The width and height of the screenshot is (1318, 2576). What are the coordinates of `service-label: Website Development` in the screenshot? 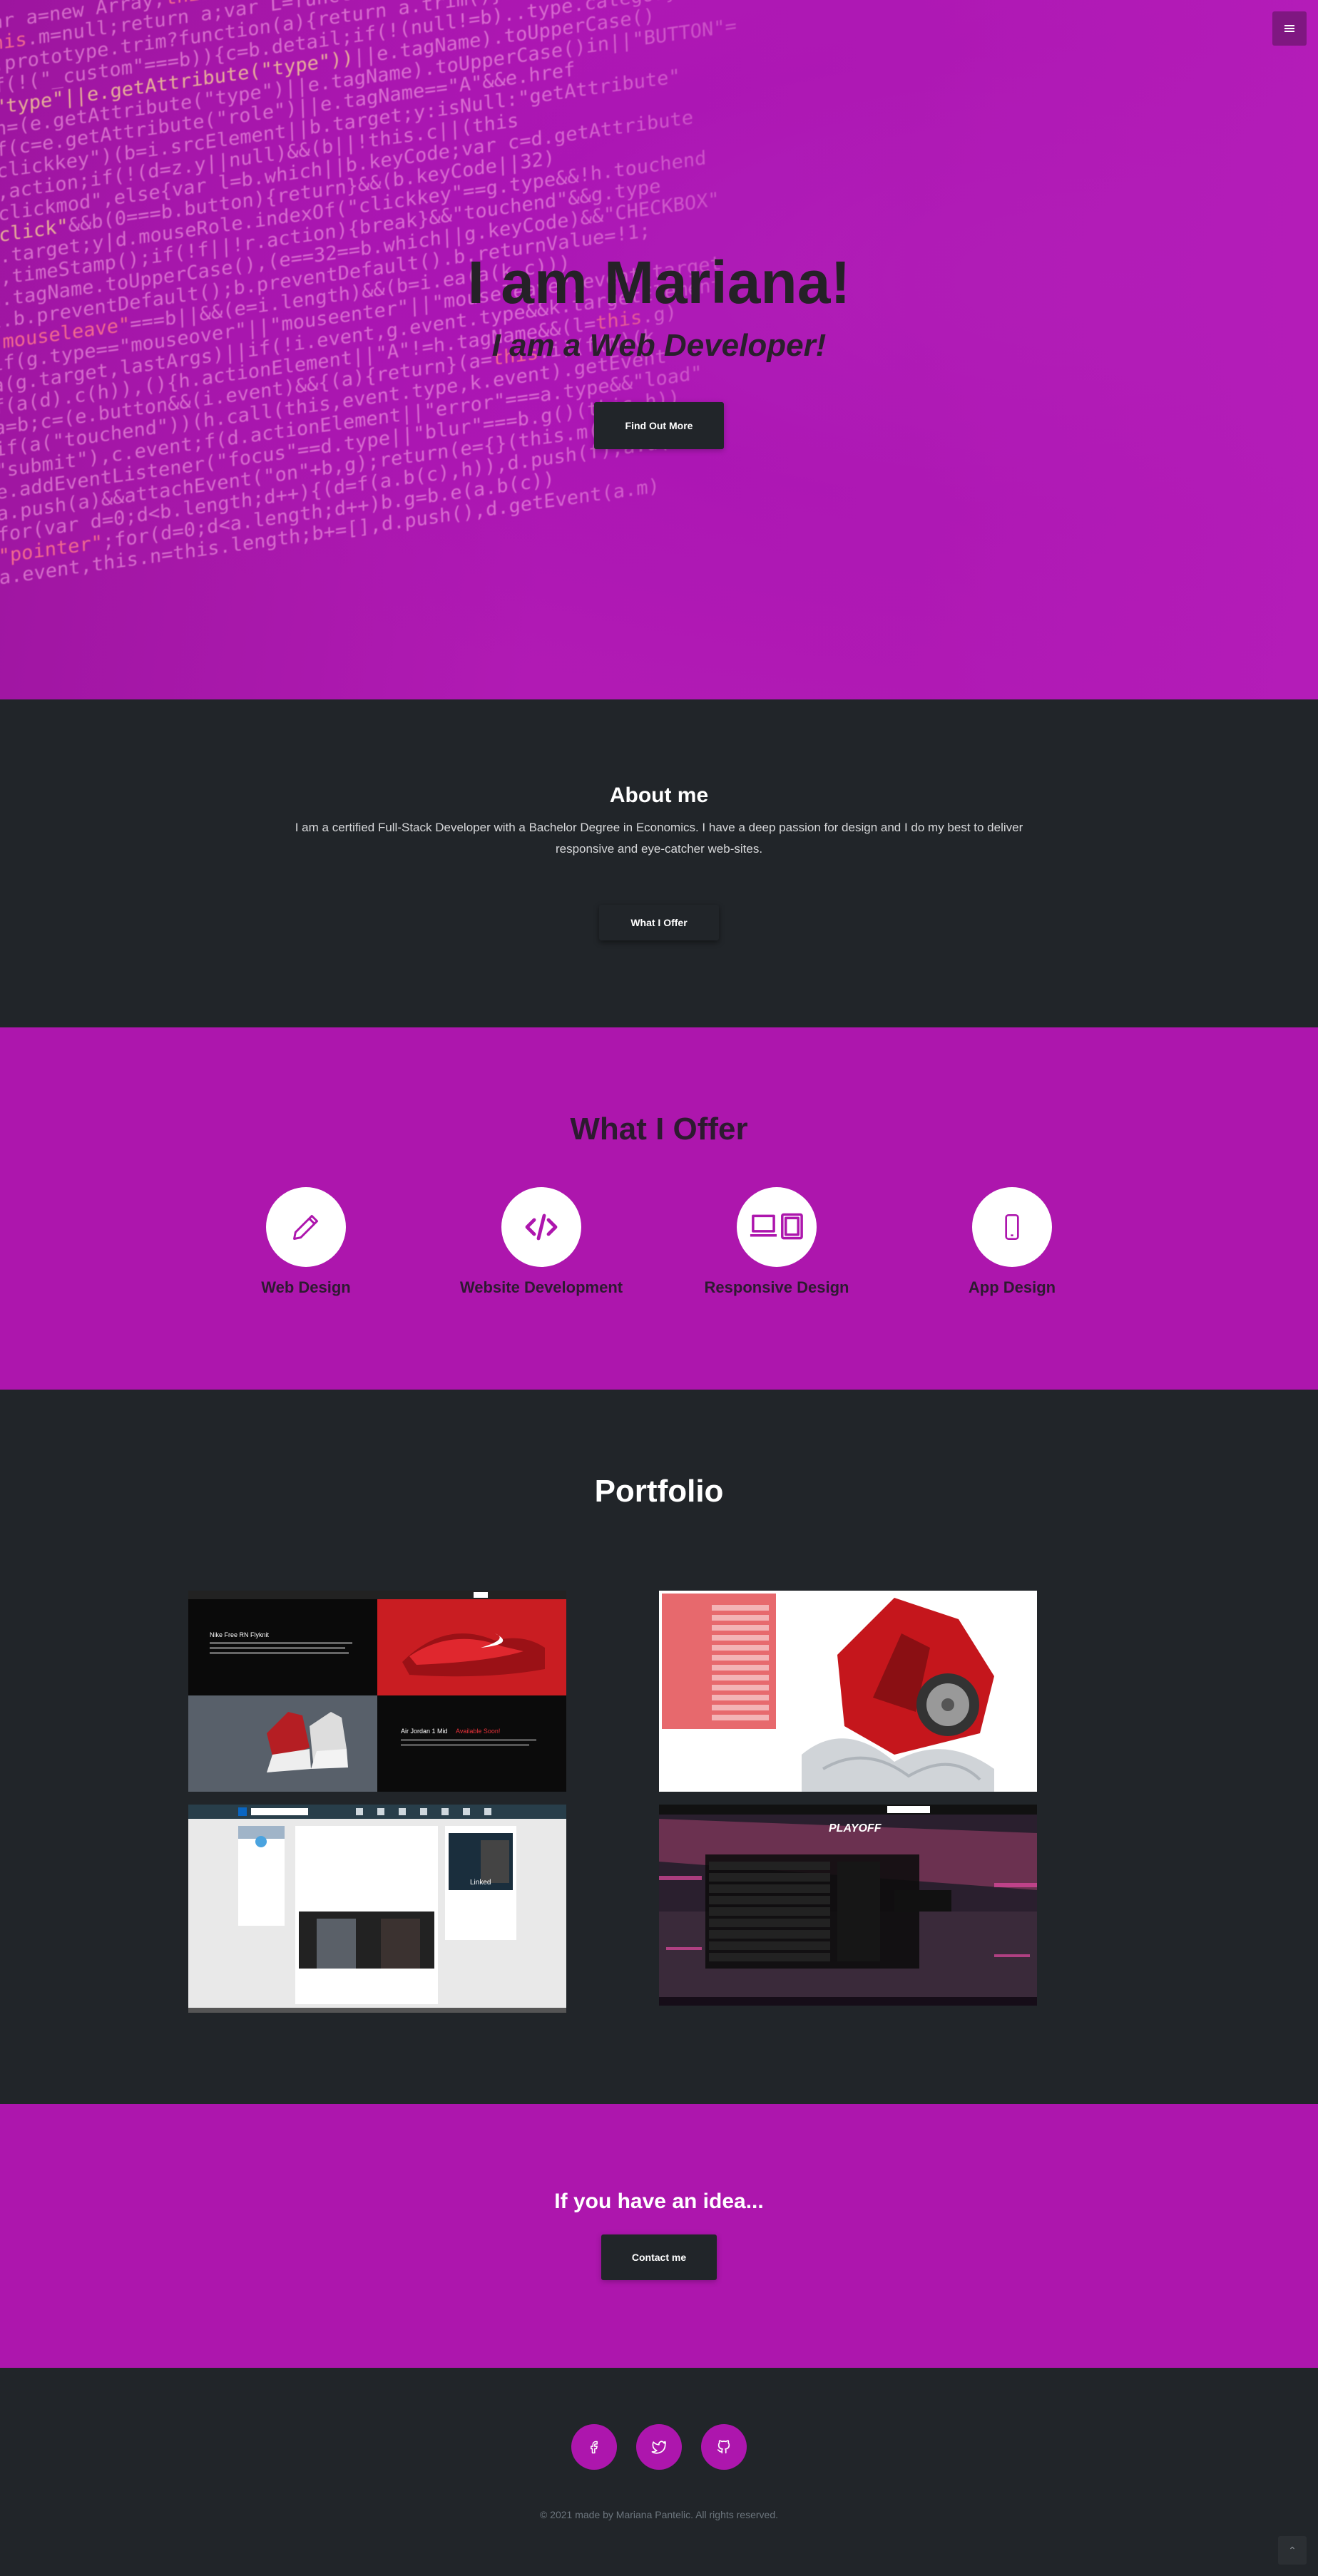 It's located at (541, 1287).